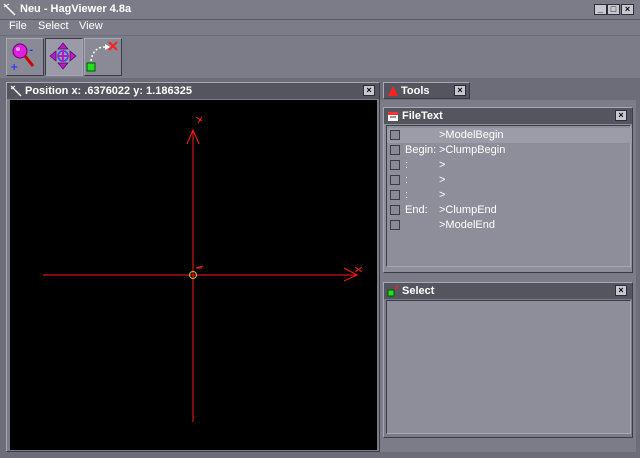 The image size is (640, 458). I want to click on position-panel-title: Position x: .6376022 y: 1.186325, so click(108, 91).